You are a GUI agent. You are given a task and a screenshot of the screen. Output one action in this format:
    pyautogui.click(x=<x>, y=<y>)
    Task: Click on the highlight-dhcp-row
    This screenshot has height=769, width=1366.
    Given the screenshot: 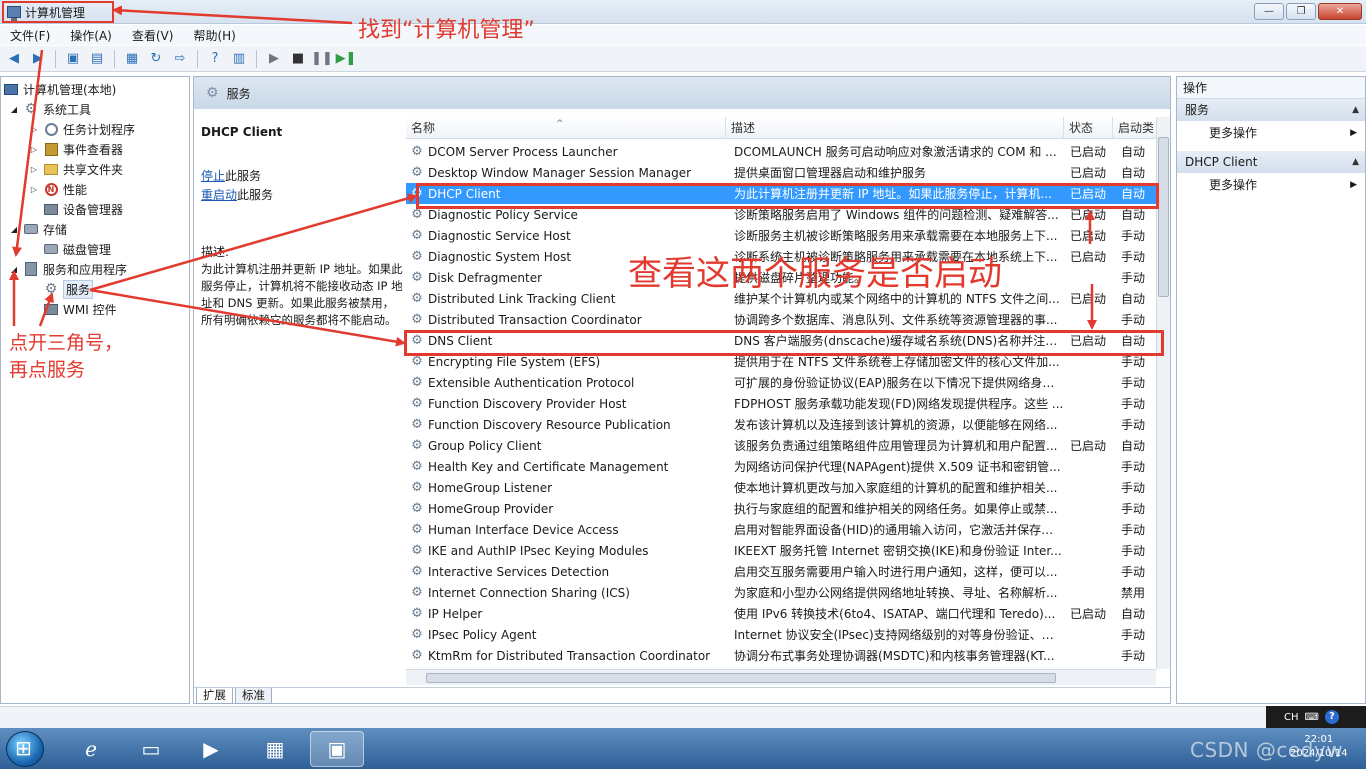 What is the action you would take?
    pyautogui.click(x=787, y=196)
    